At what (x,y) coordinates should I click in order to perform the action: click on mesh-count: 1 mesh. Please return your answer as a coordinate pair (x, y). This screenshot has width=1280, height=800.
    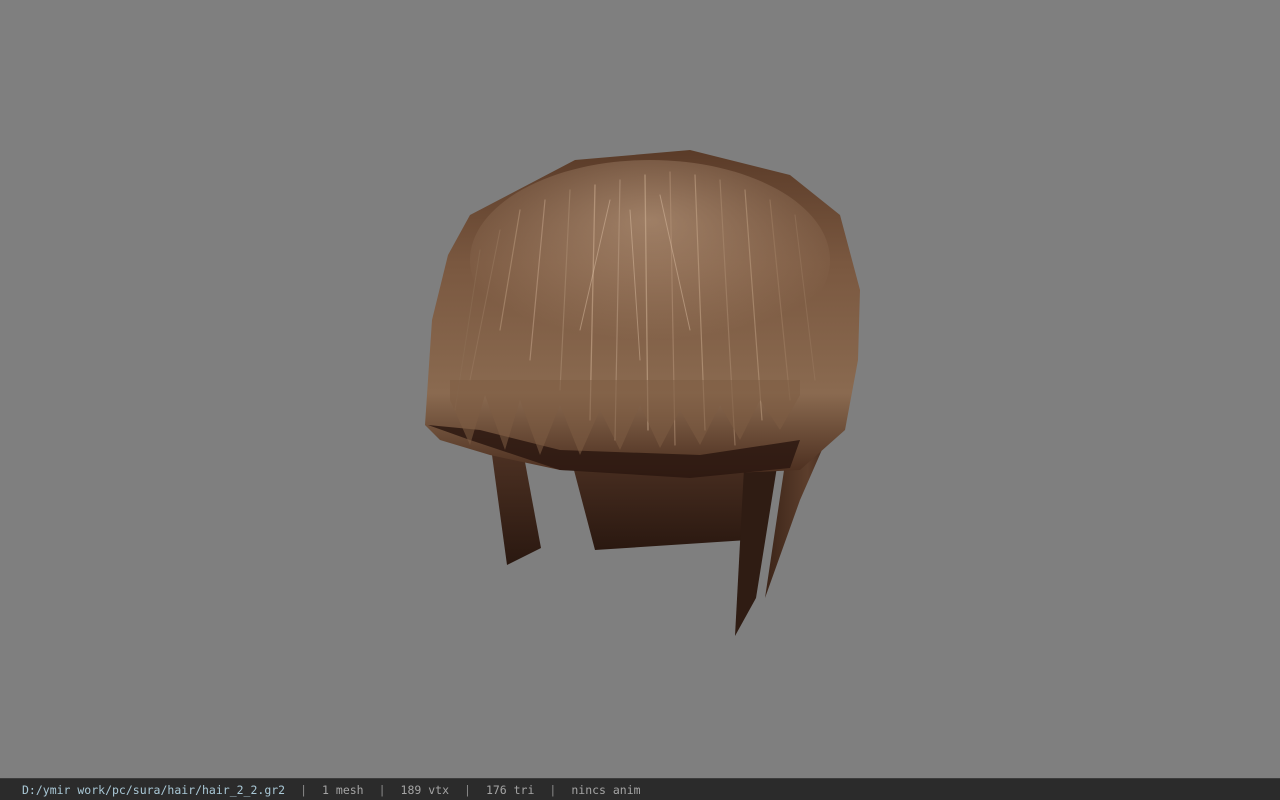
    Looking at the image, I should click on (343, 789).